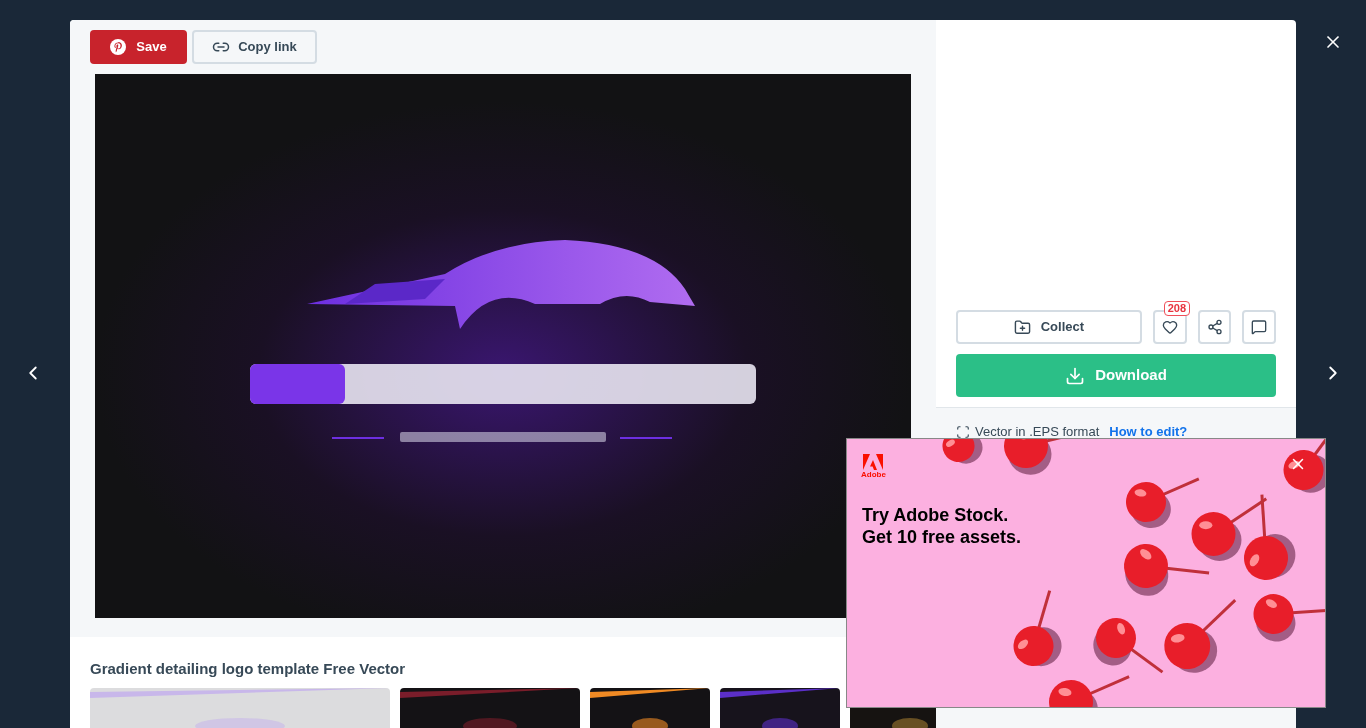 Image resolution: width=1366 pixels, height=728 pixels. What do you see at coordinates (1148, 432) in the screenshot?
I see `how-to-edit-link: How to edit?` at bounding box center [1148, 432].